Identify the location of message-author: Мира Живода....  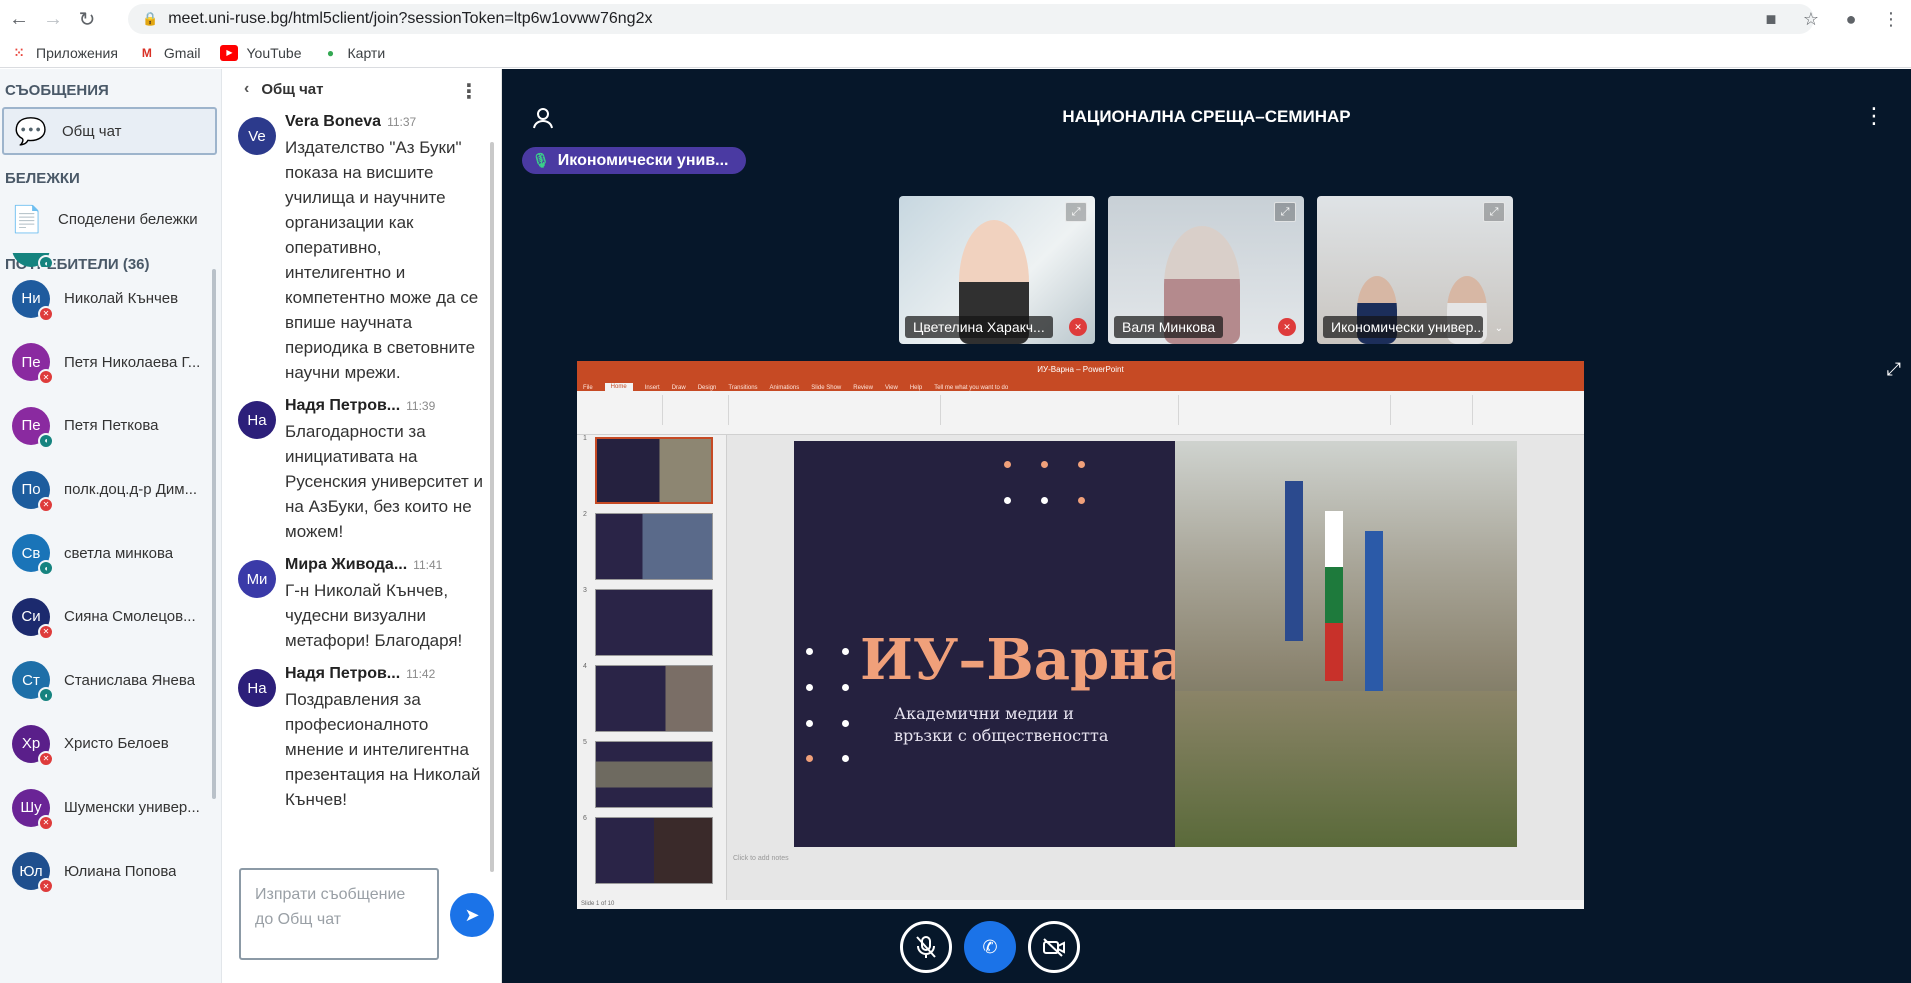
(346, 564).